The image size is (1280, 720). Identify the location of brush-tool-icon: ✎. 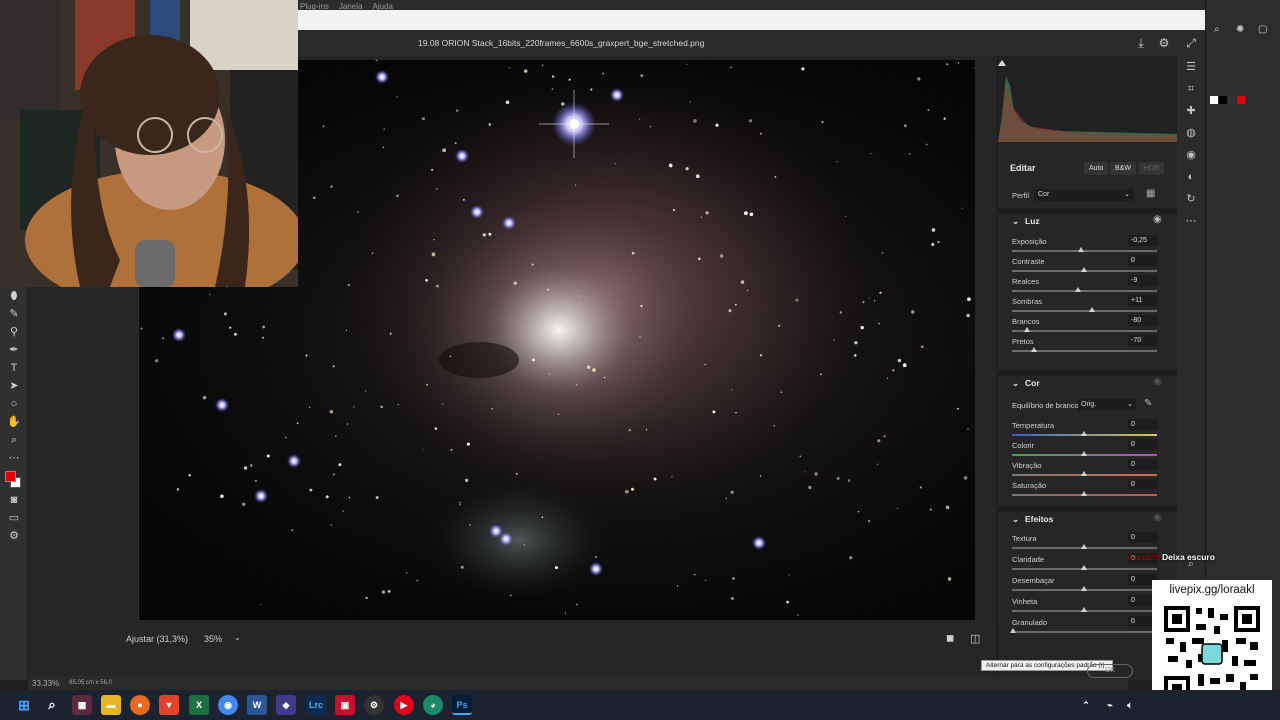
(14, 314).